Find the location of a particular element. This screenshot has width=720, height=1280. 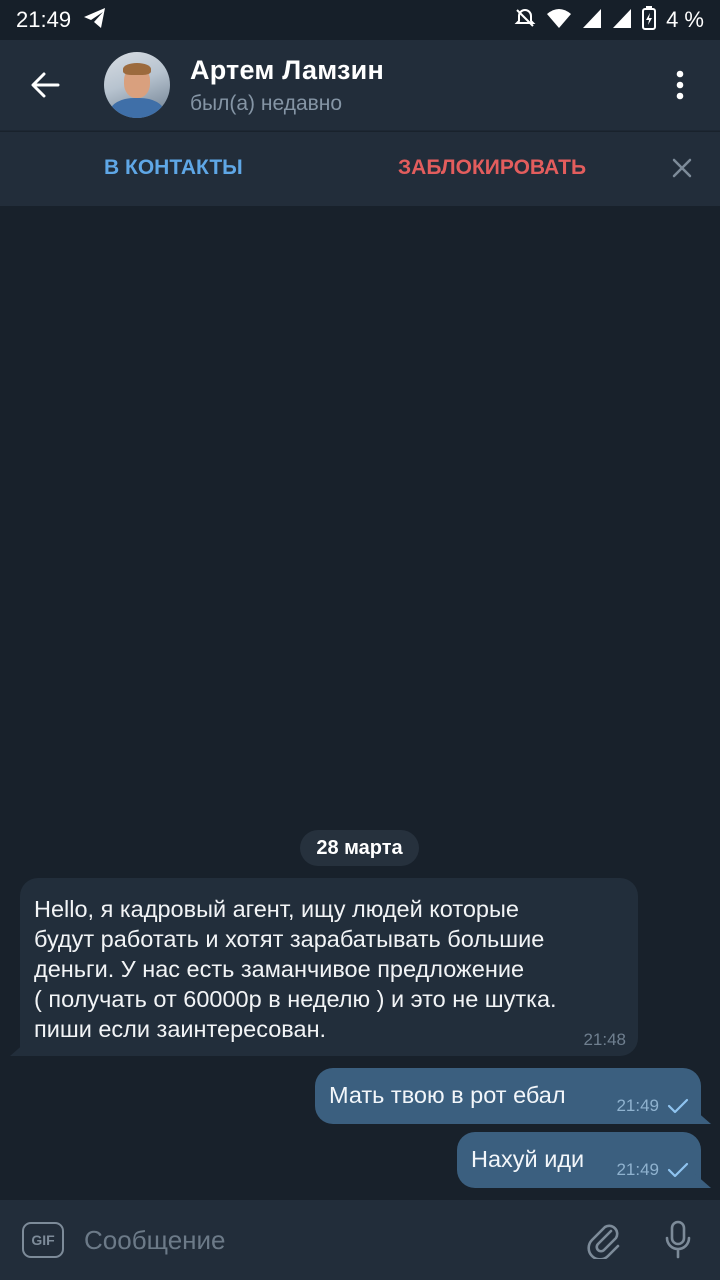

back-button is located at coordinates (45, 85).